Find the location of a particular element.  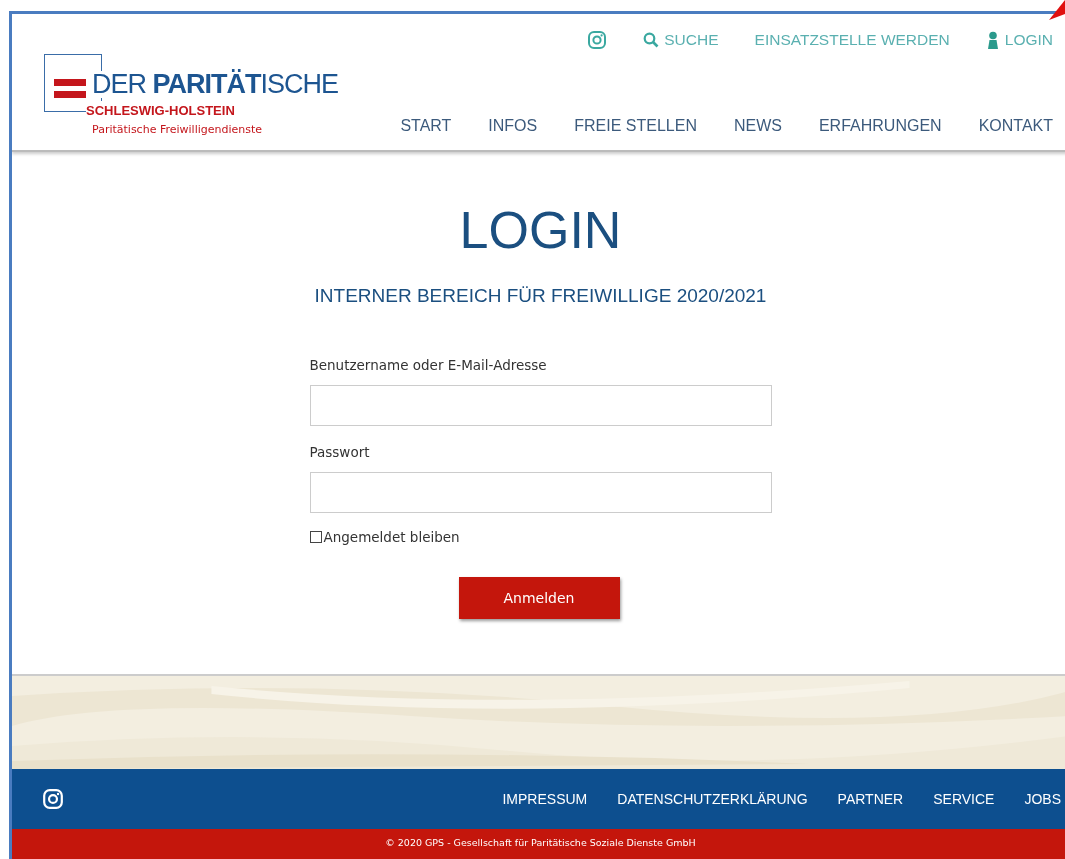

user-icon is located at coordinates (992, 39).